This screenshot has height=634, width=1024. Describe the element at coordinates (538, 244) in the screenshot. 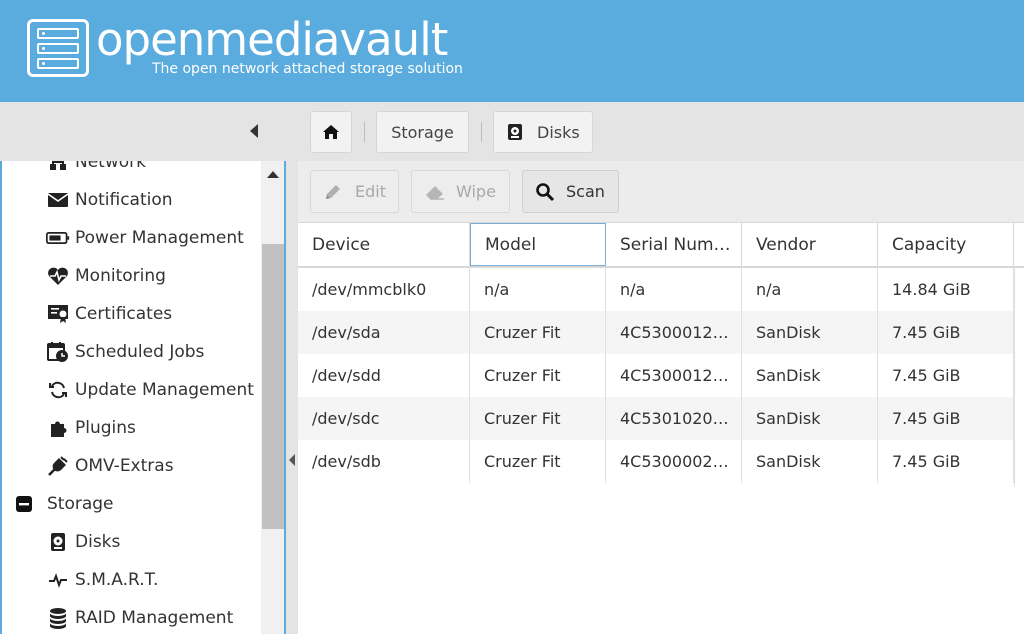

I see `column-header-model: Model` at that location.